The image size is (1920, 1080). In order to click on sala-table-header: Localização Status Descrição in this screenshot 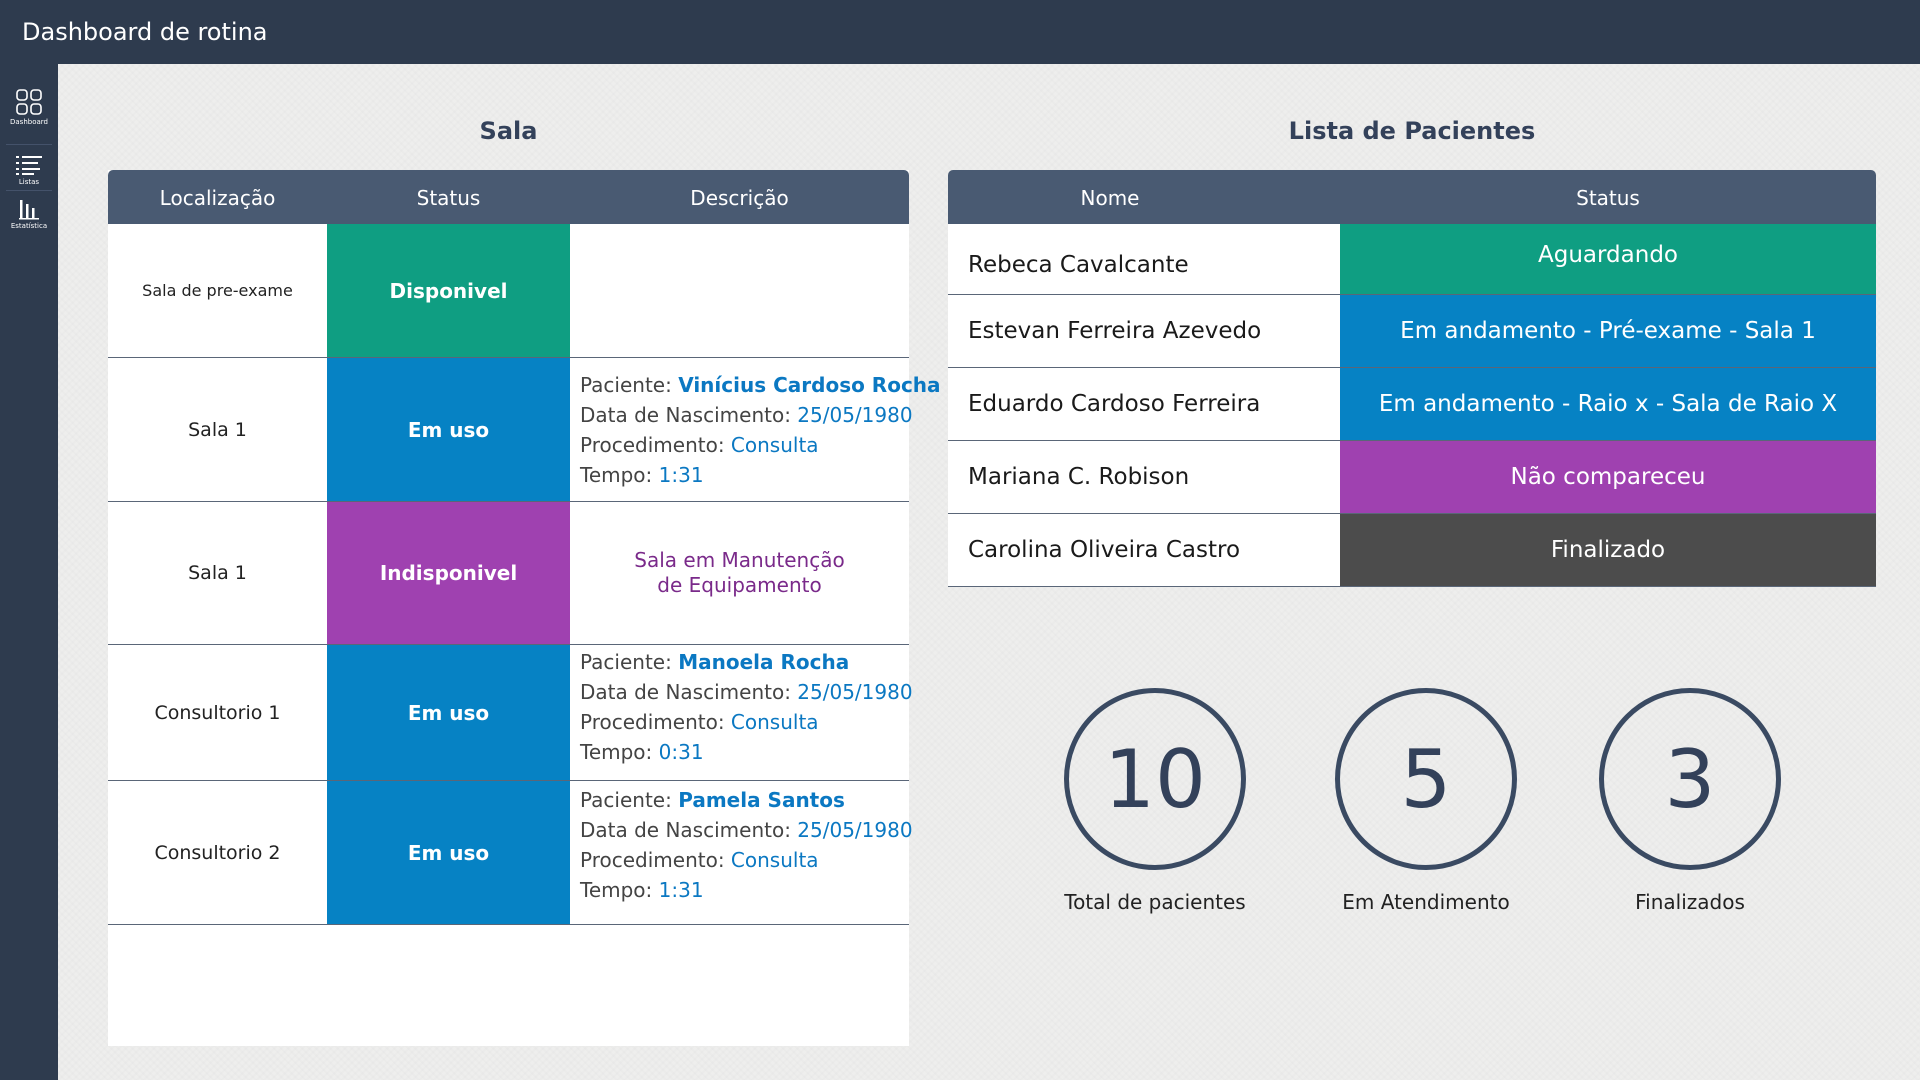, I will do `click(508, 197)`.